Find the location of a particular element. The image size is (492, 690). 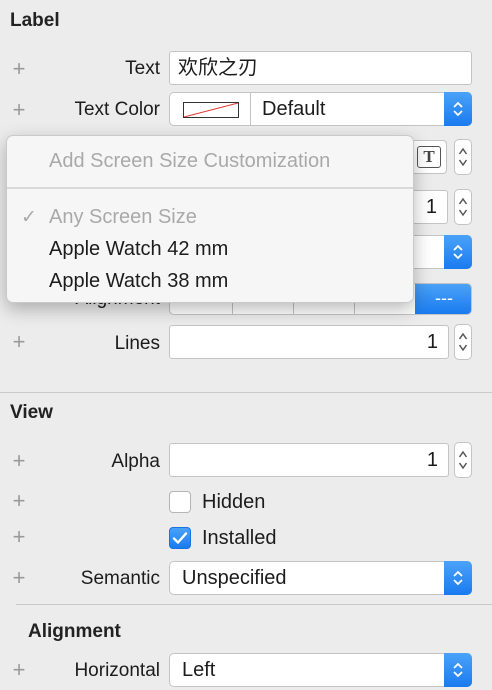

text-color-value: Default is located at coordinates (294, 109).